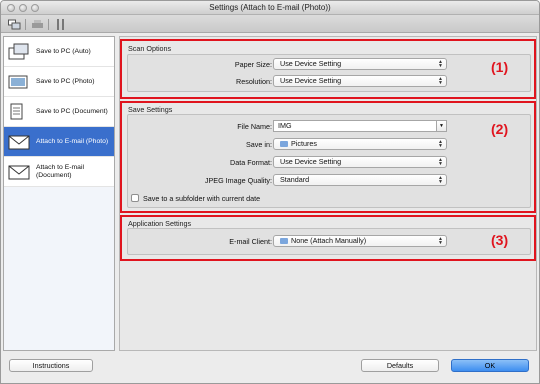  What do you see at coordinates (360, 162) in the screenshot?
I see `data-format-select: Use Device Setting ▲ ▼` at bounding box center [360, 162].